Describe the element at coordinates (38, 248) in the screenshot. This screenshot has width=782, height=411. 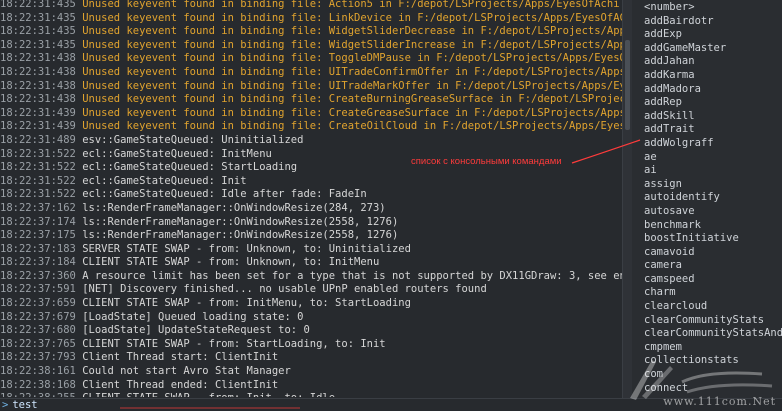
I see `log-timestamp: 18:22:37:183` at that location.